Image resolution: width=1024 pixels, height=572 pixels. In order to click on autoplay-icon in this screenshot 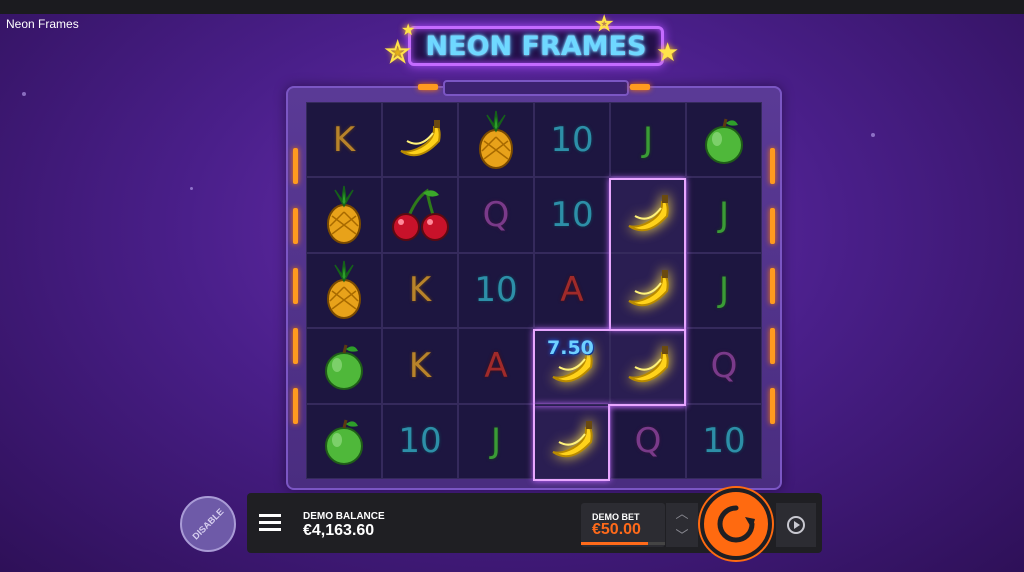, I will do `click(796, 525)`.